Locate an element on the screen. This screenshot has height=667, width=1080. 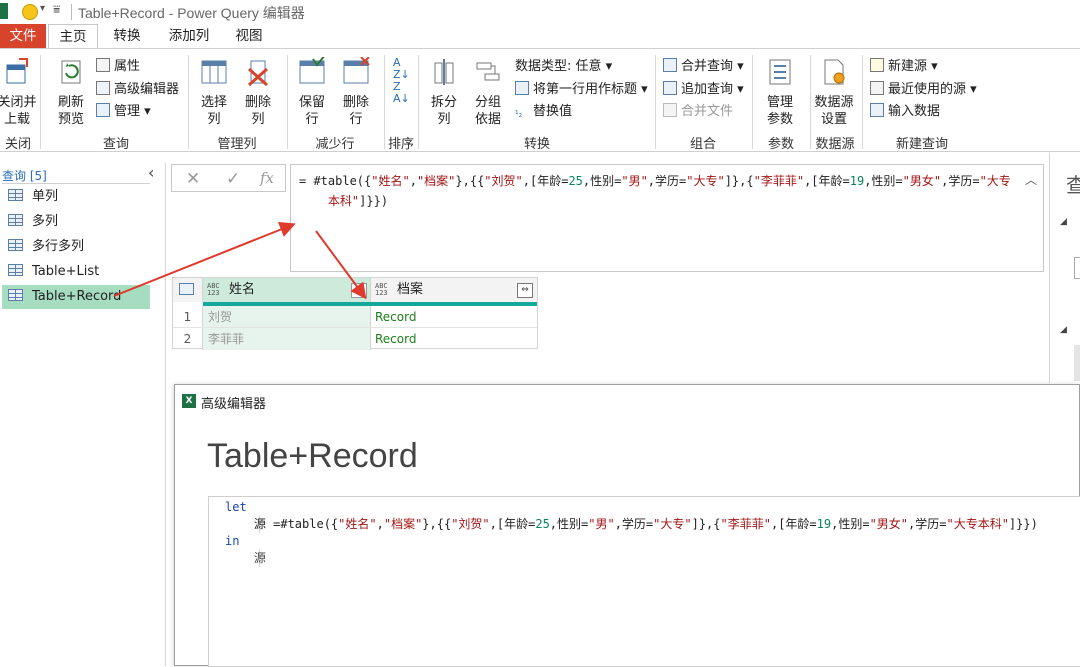
tab-transform: 转换 is located at coordinates (127, 36).